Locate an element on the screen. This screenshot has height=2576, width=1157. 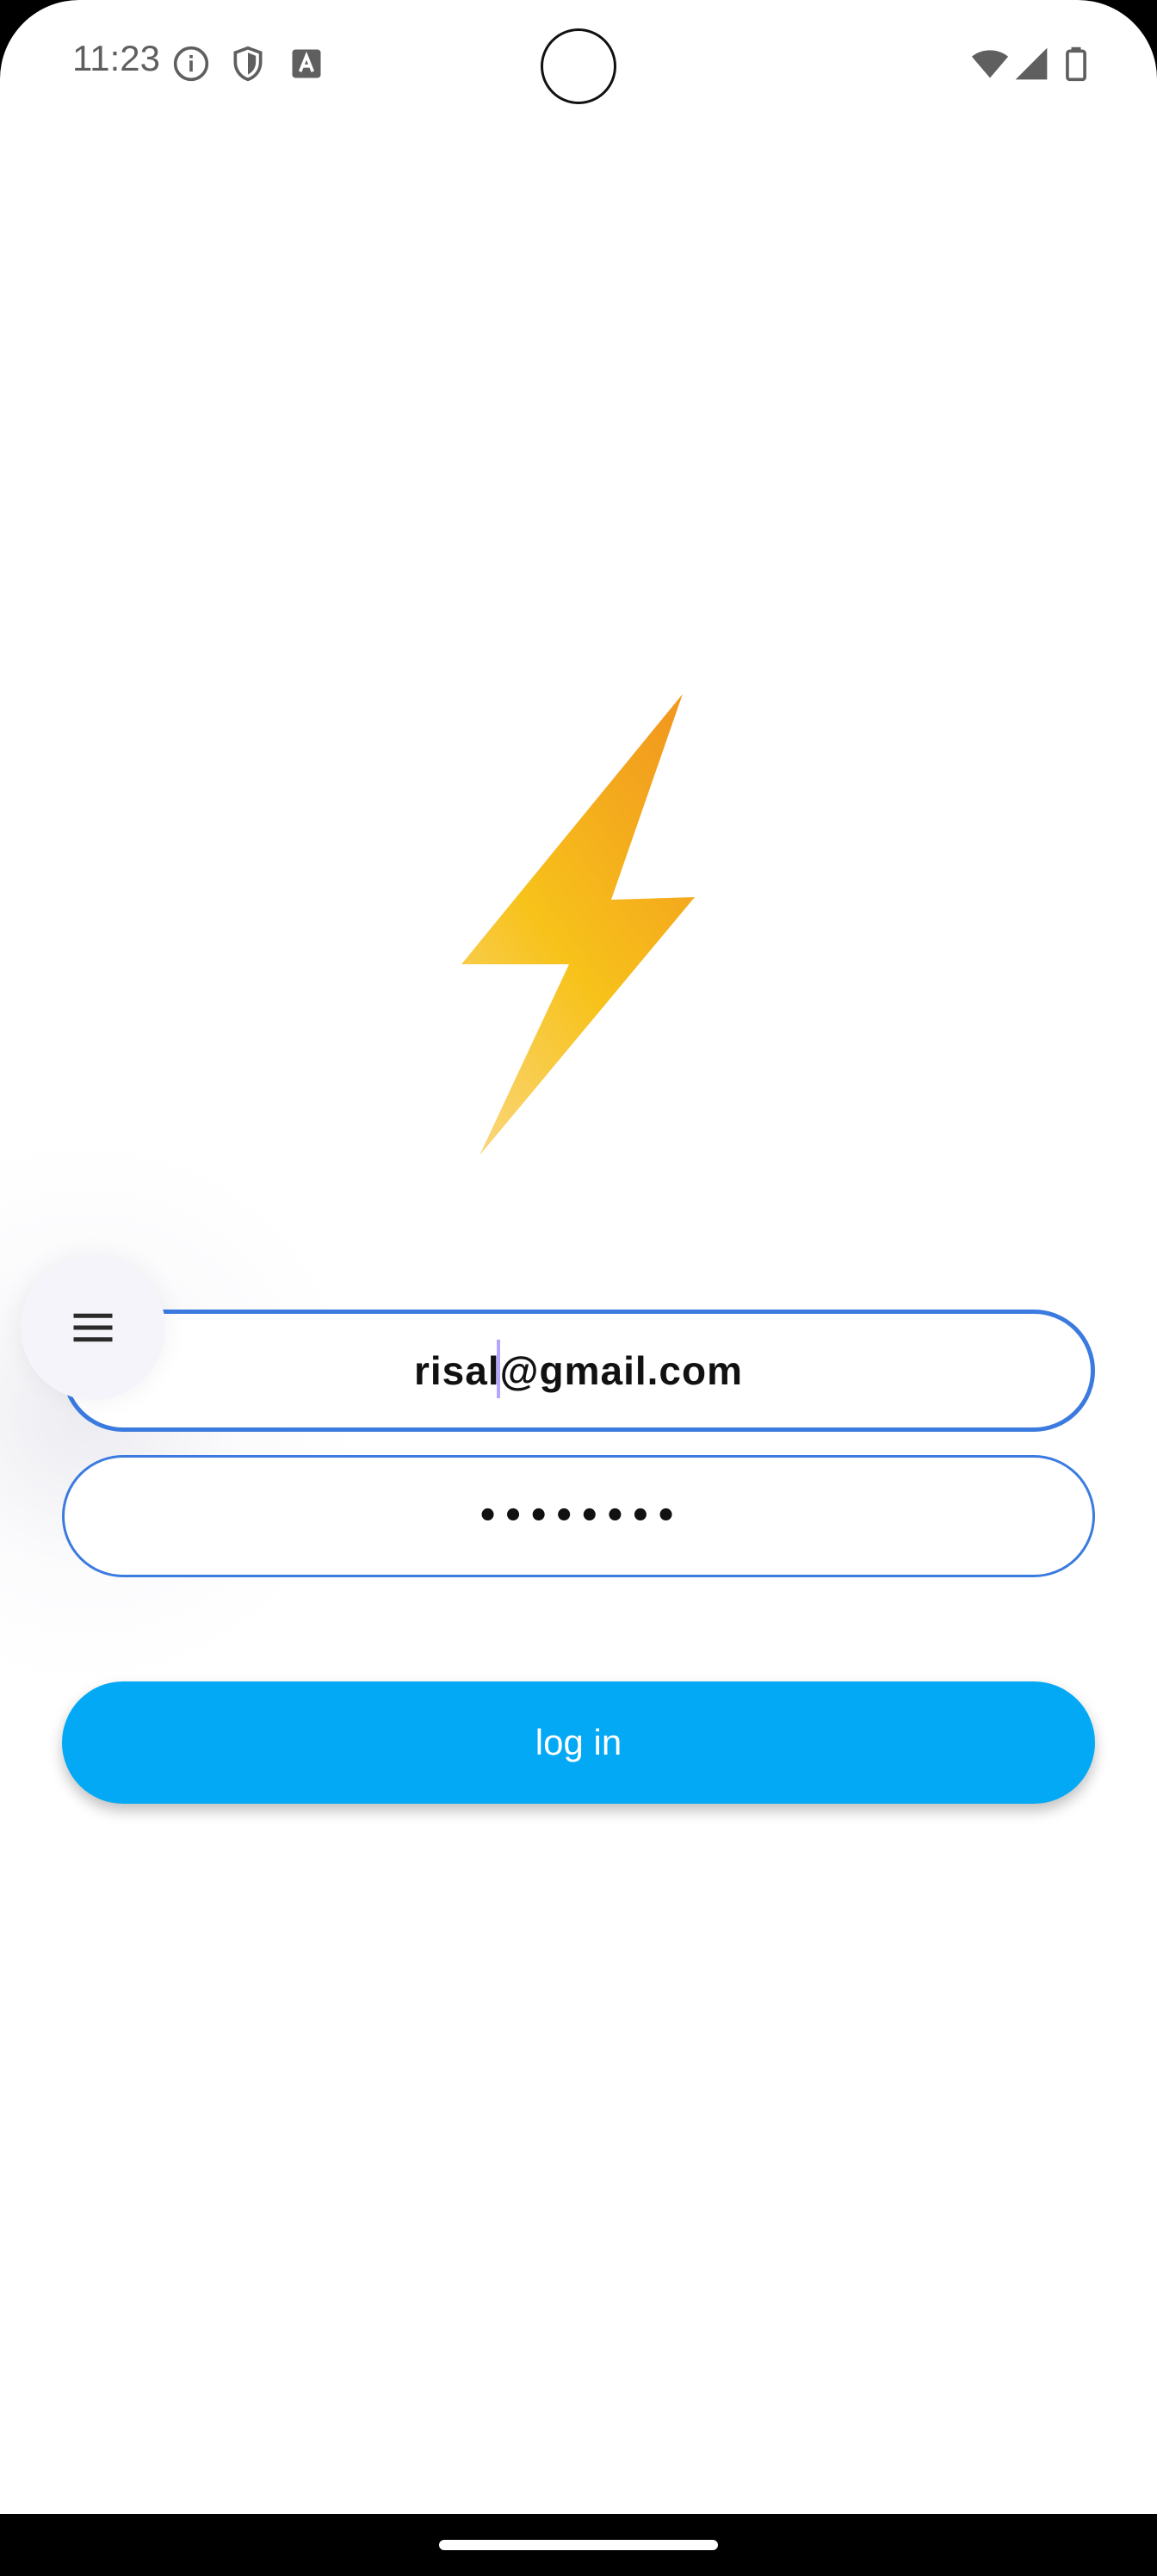
shield-icon is located at coordinates (248, 64).